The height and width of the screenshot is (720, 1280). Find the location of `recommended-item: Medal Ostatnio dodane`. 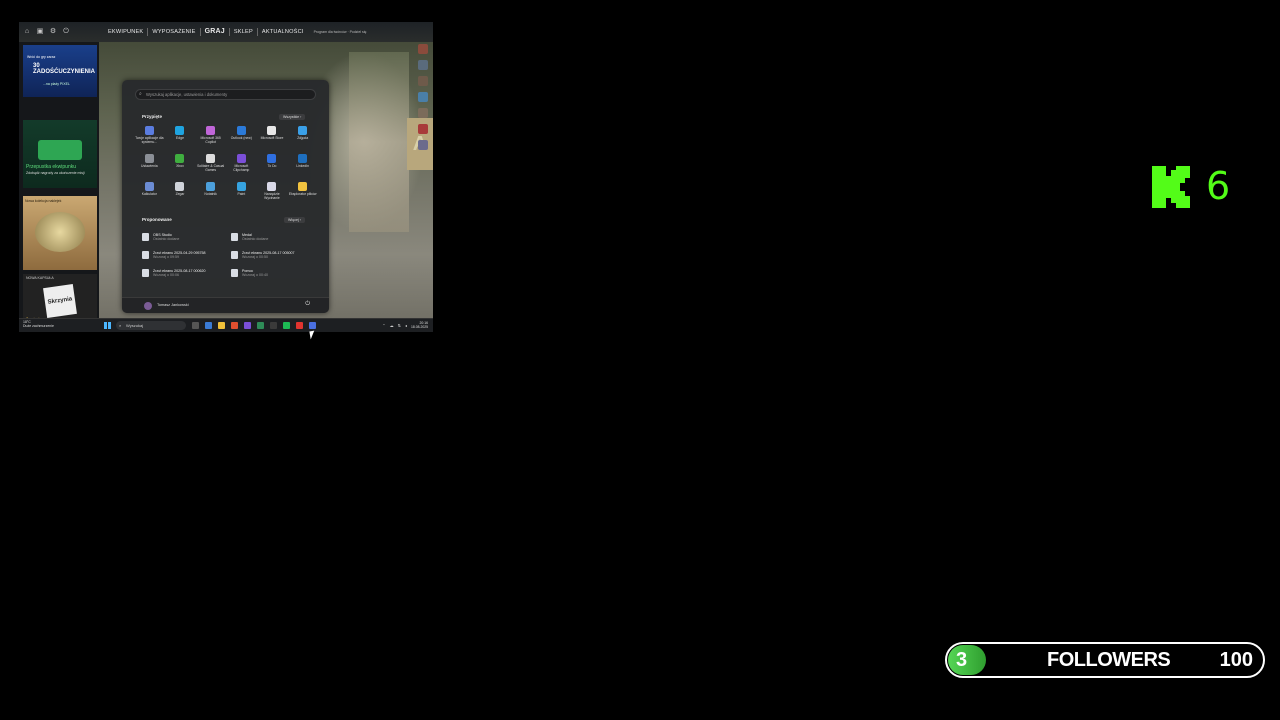

recommended-item: Medal Ostatnio dodane is located at coordinates (272, 240).